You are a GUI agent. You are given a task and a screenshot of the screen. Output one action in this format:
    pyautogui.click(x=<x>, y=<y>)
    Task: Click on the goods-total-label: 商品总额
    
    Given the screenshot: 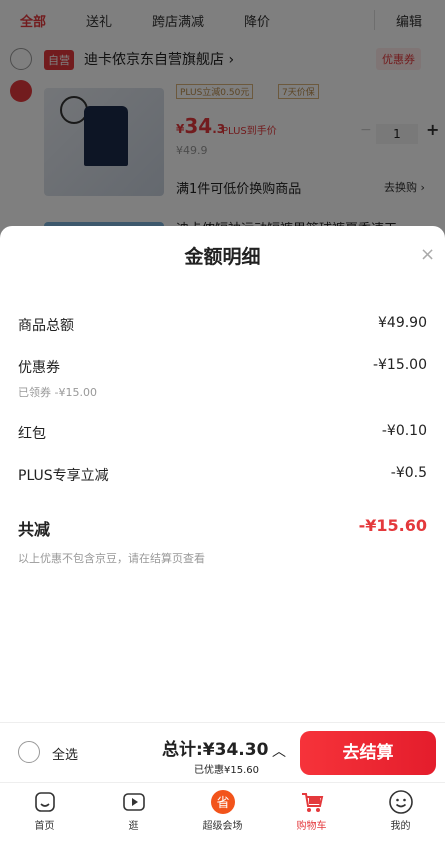 What is the action you would take?
    pyautogui.click(x=46, y=326)
    